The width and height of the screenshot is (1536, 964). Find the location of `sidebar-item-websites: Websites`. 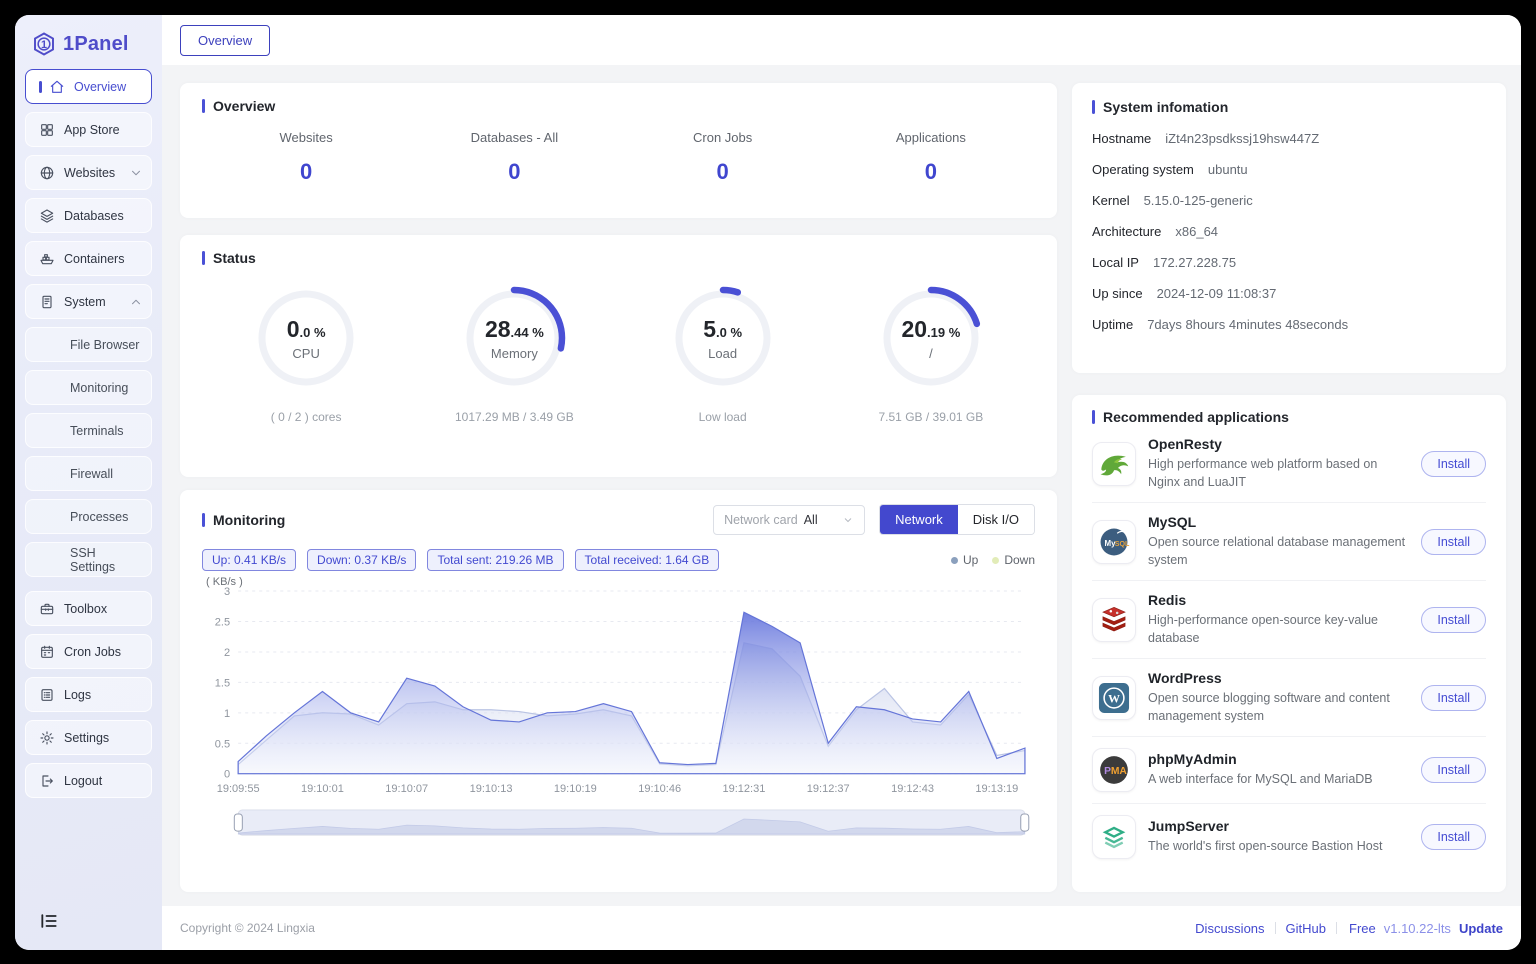

sidebar-item-websites: Websites is located at coordinates (88, 172).